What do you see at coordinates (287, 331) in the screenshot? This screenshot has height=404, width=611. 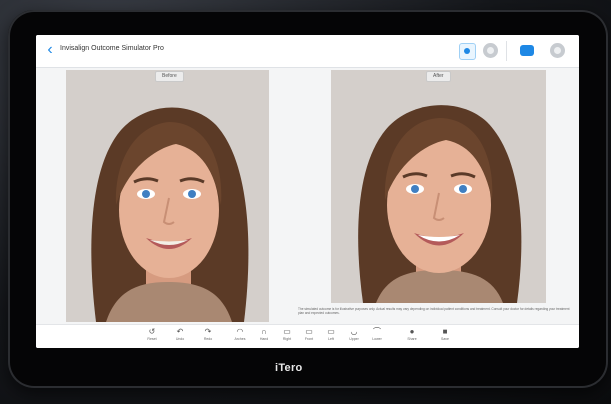 I see `right-icon: ▭` at bounding box center [287, 331].